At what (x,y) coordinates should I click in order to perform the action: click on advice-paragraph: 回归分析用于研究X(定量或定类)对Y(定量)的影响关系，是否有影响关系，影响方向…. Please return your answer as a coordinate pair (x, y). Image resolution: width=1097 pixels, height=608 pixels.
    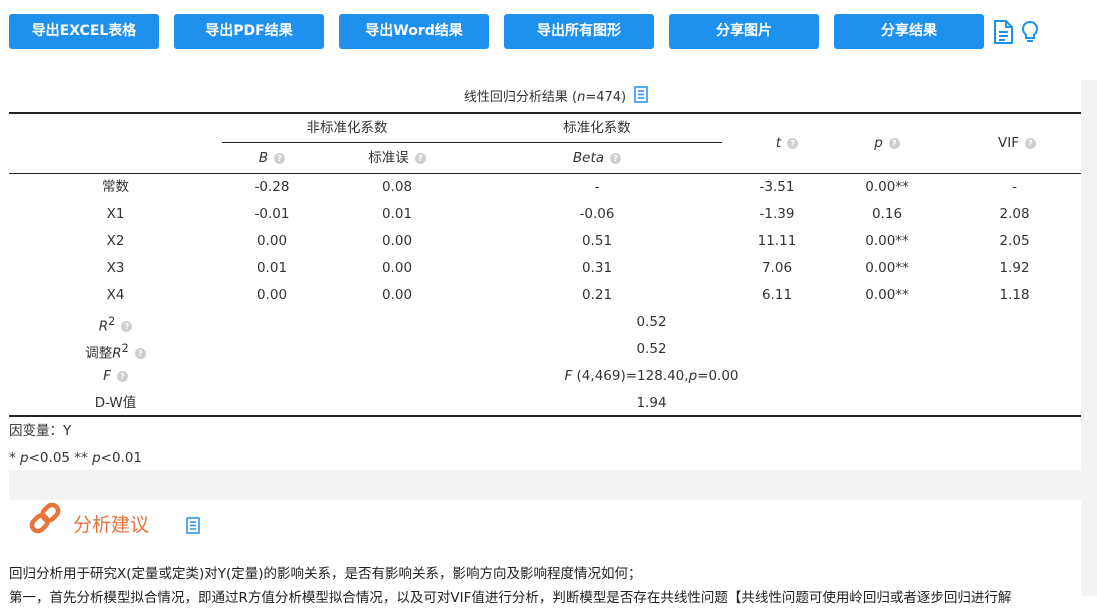
    Looking at the image, I should click on (325, 574).